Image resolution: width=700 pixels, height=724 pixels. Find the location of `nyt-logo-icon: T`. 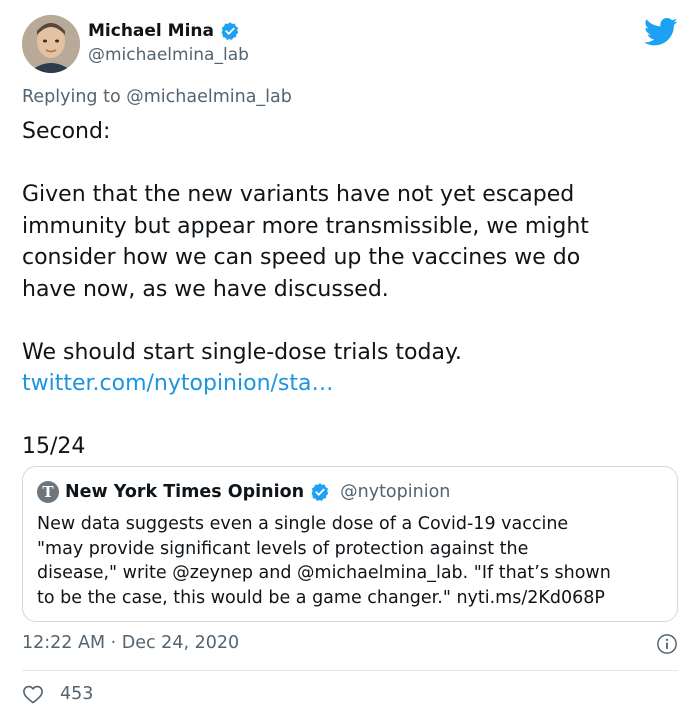

nyt-logo-icon: T is located at coordinates (48, 492).